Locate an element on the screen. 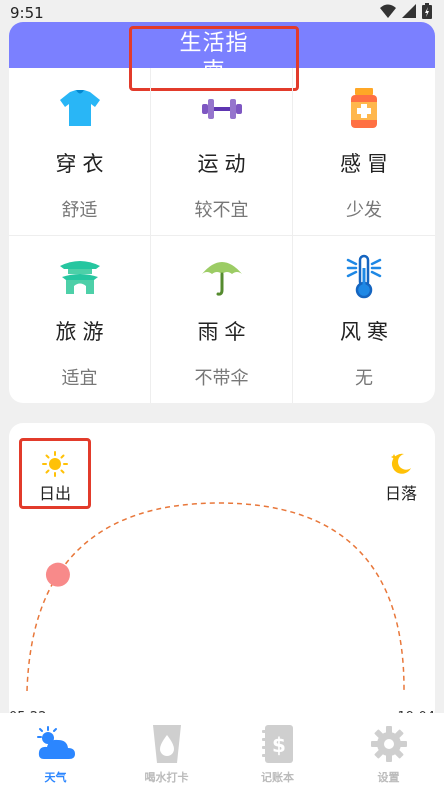  guide-item-value: 适宜 is located at coordinates (79, 378).